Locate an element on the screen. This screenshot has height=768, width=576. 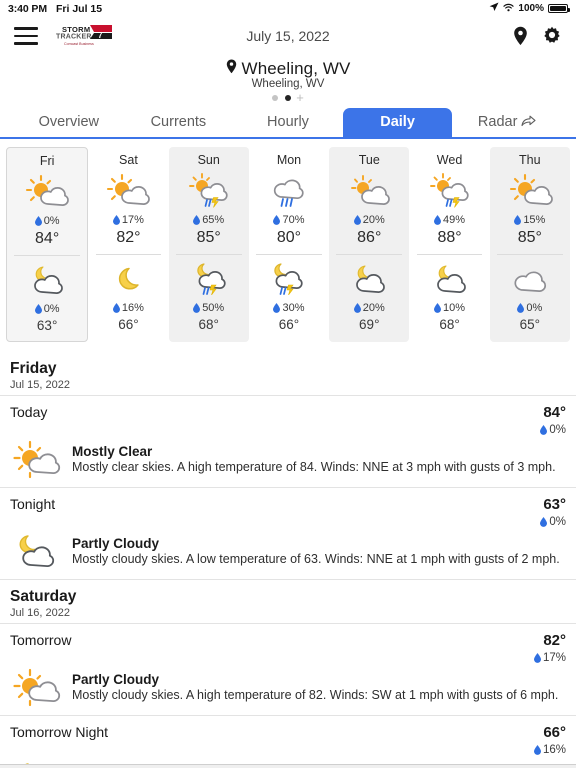
day-name: Thu is located at coordinates (530, 160).